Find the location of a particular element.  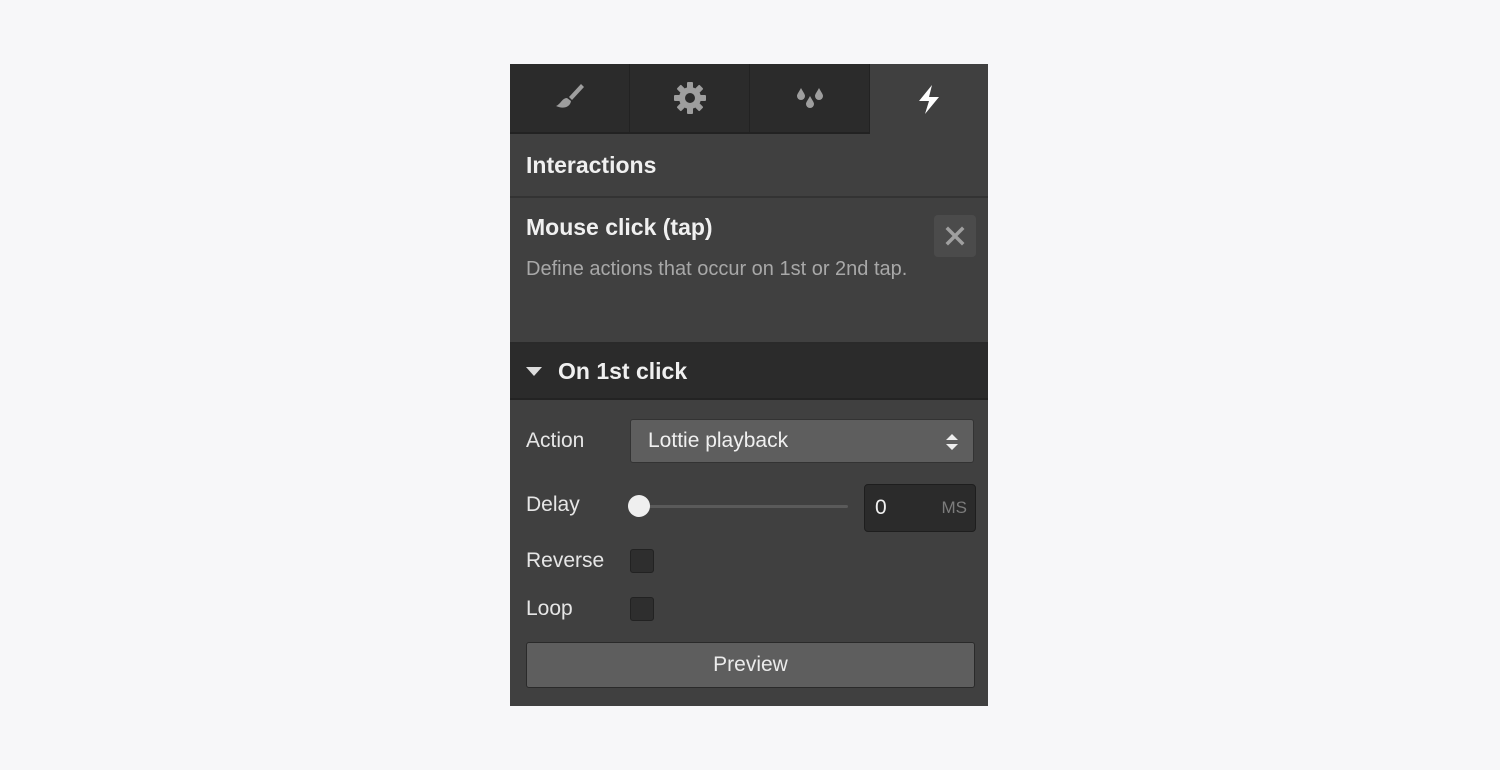

action-row: Action is located at coordinates (578, 441).